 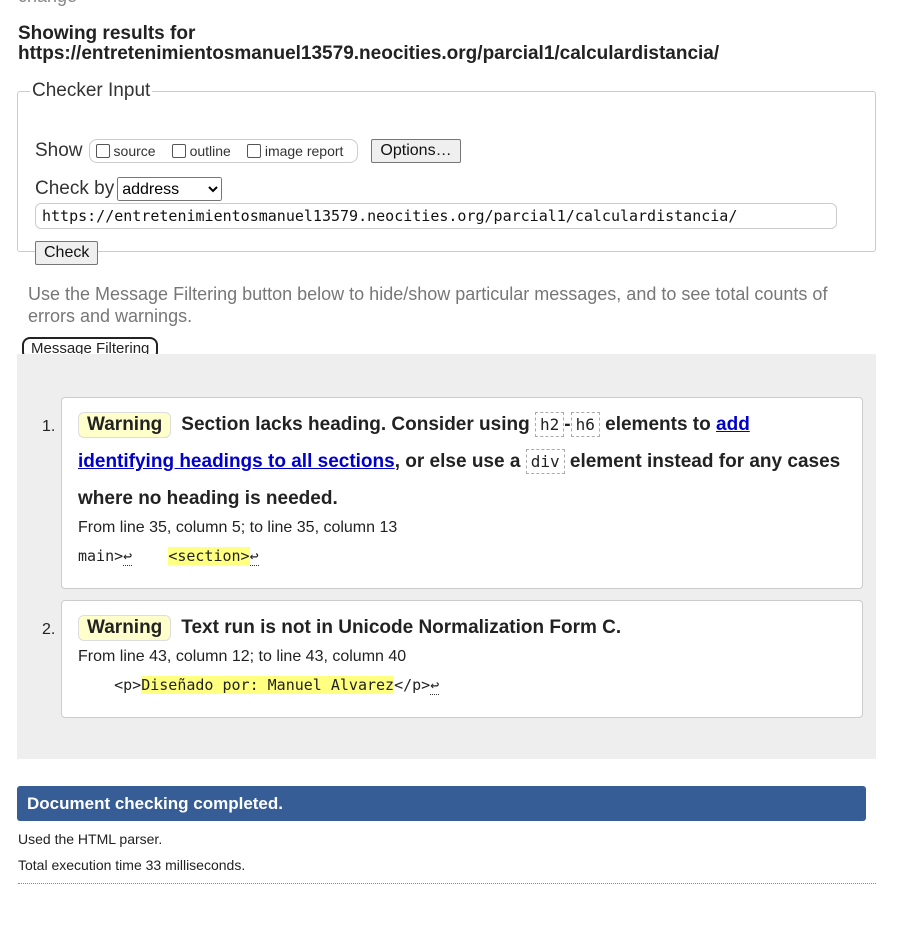 What do you see at coordinates (49, 426) in the screenshot?
I see `message-number: 1.` at bounding box center [49, 426].